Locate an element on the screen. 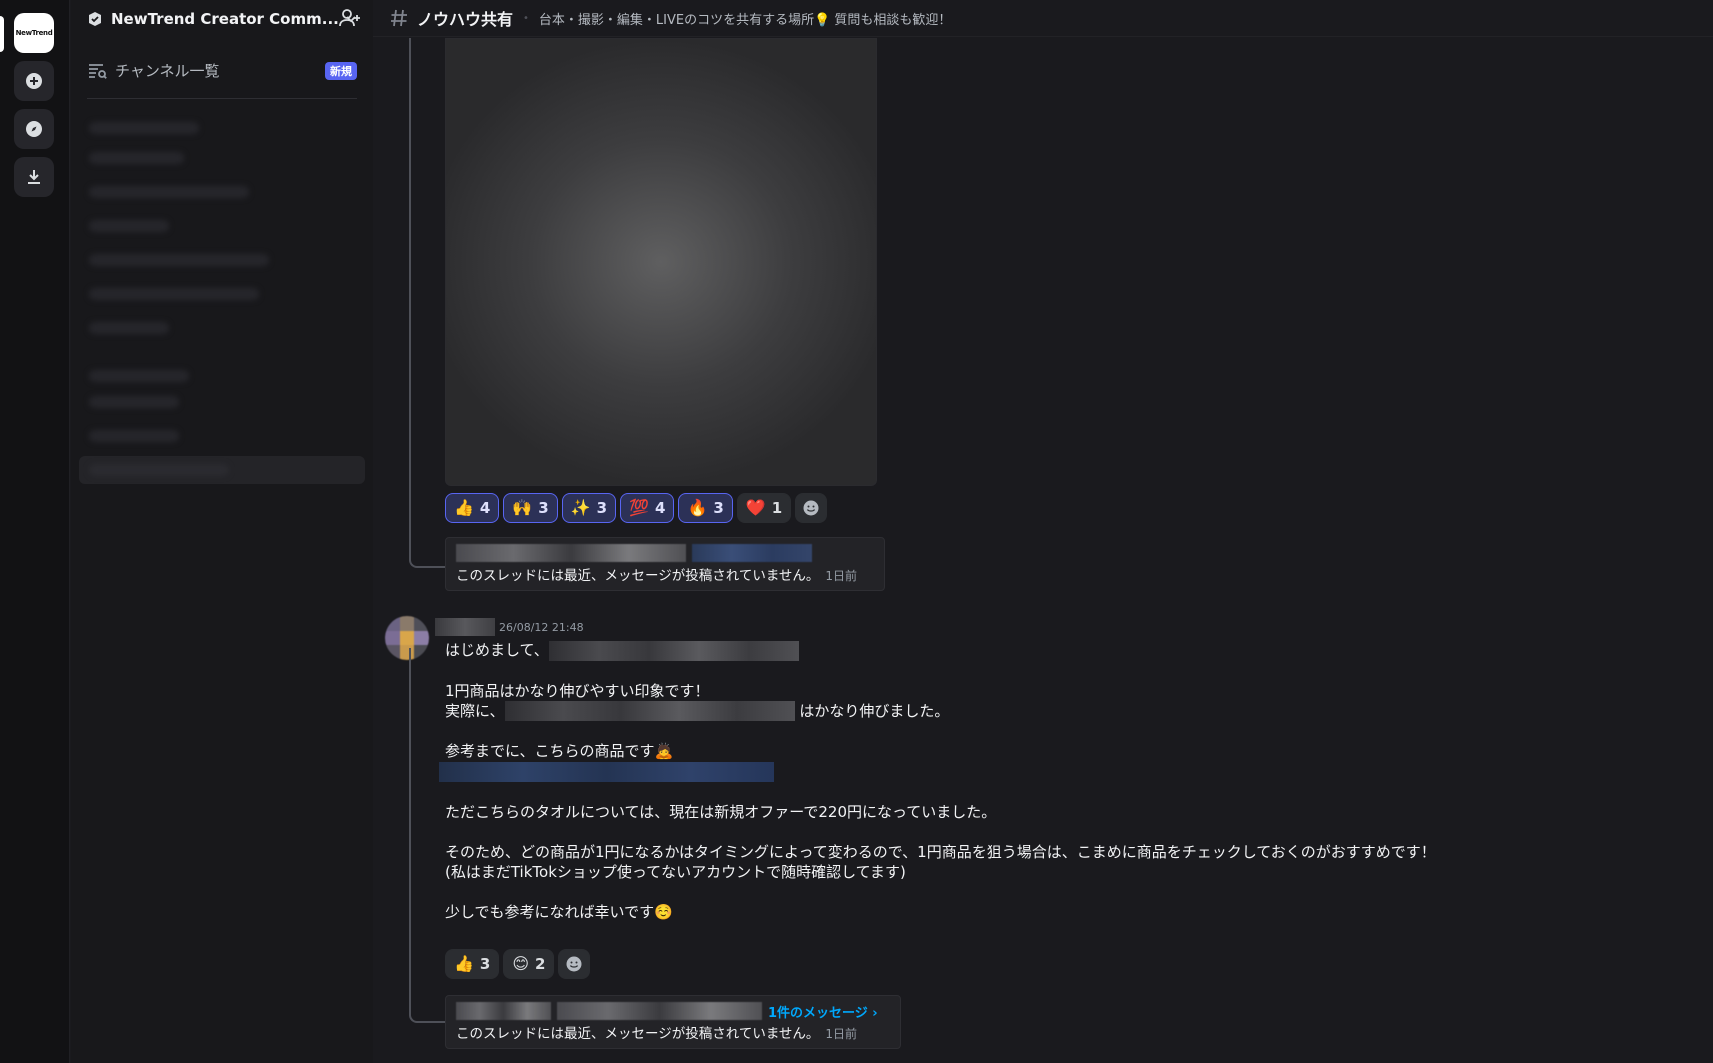 This screenshot has width=1713, height=1063. reaction-bar: 👍 4 🙌 3 ✨ 3 💯 4 🔥 3 ❤️ 1 is located at coordinates (636, 508).